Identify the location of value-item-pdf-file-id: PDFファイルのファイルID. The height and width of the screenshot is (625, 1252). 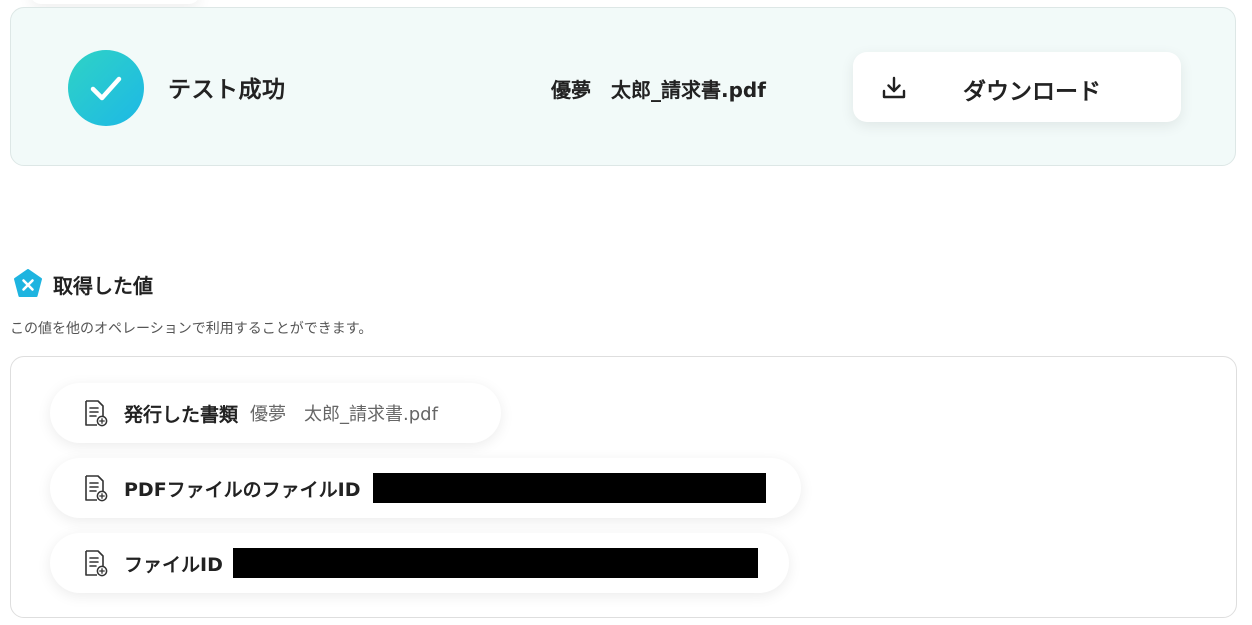
(425, 488).